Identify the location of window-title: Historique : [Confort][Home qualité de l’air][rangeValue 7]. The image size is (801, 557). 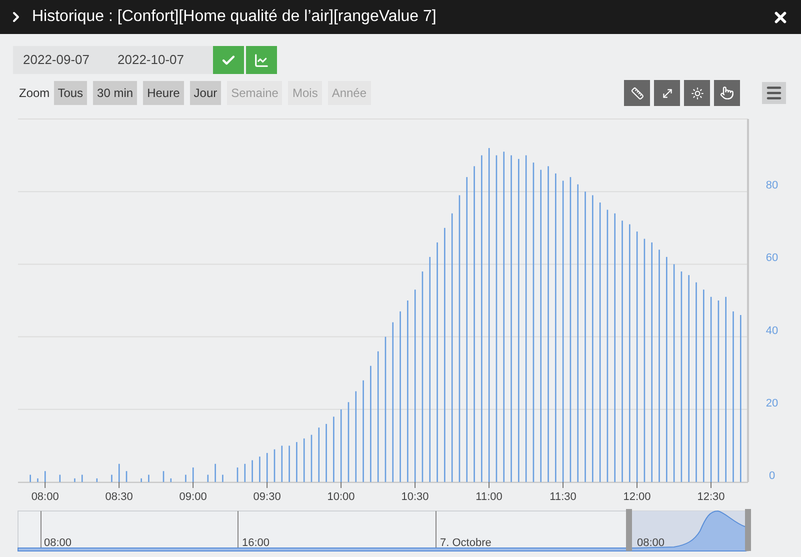
(234, 17).